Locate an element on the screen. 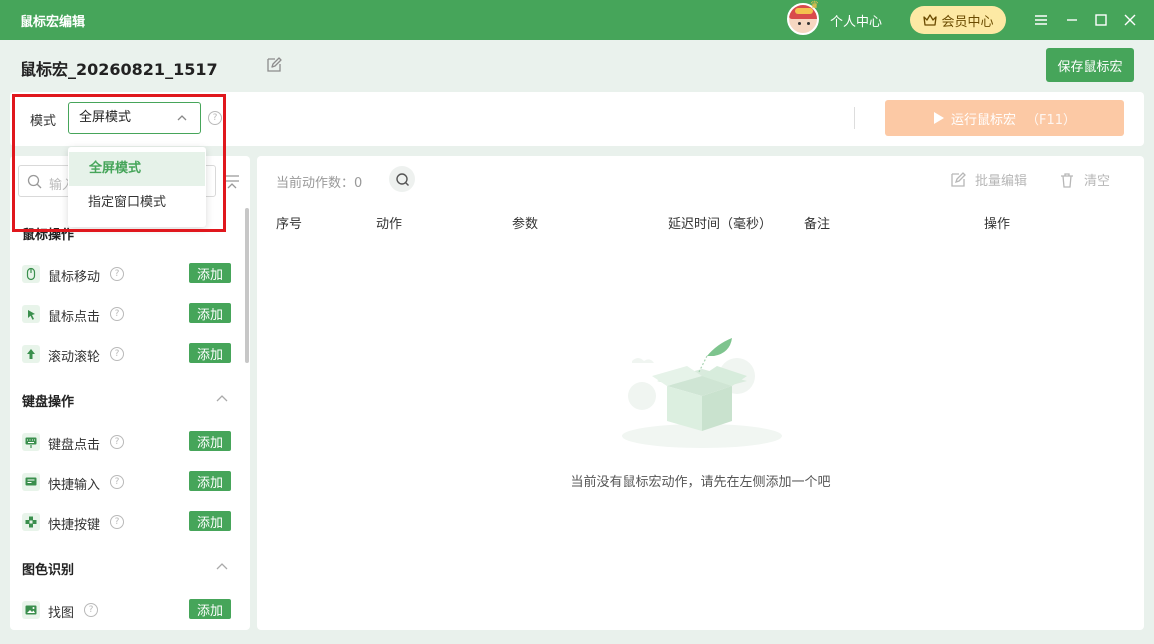  column-header-action: 动作 is located at coordinates (389, 224).